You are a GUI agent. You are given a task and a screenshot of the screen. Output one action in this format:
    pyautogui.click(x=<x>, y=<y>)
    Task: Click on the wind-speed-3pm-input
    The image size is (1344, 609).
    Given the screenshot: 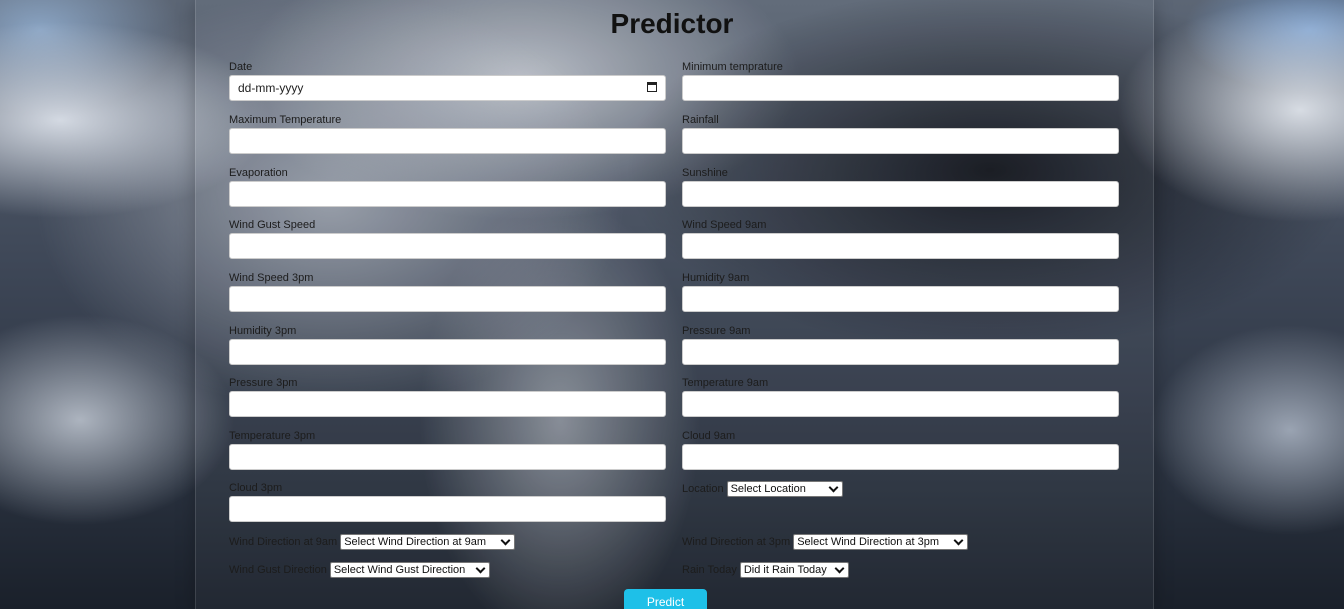 What is the action you would take?
    pyautogui.click(x=447, y=299)
    